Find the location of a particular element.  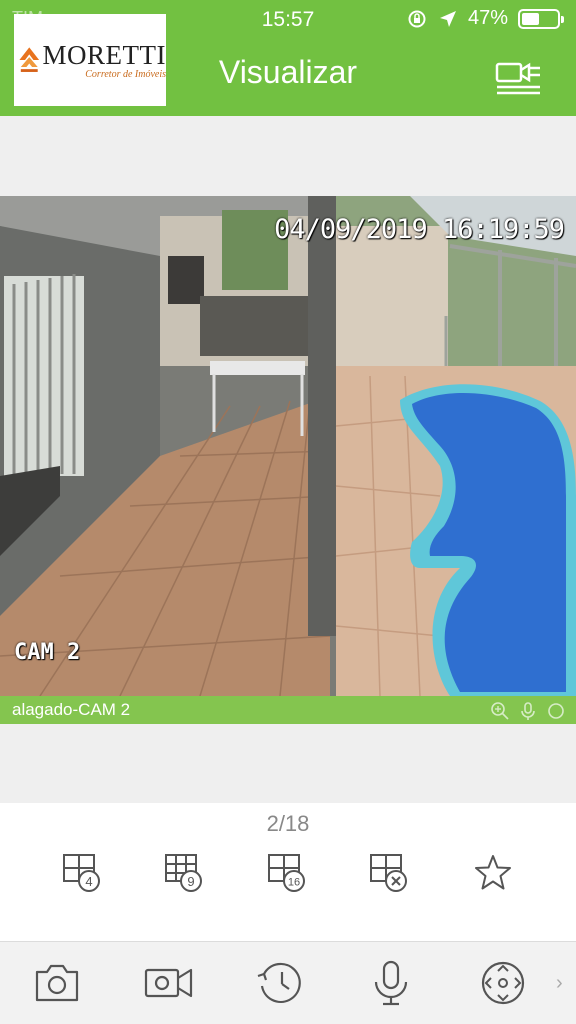

fullscreen-icon is located at coordinates (556, 711).